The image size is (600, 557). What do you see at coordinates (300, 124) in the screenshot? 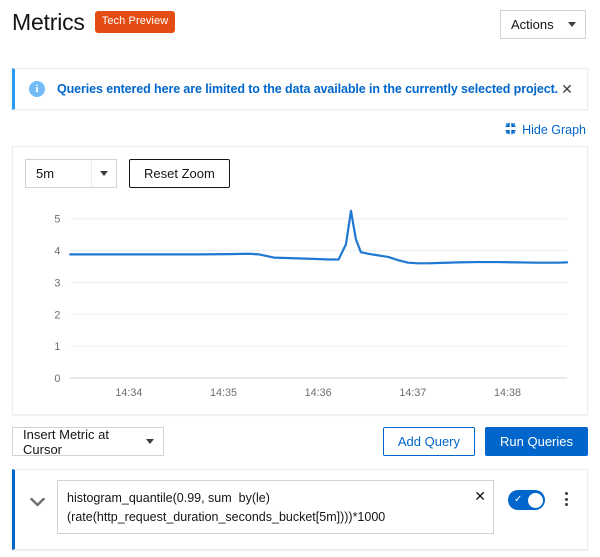
I see `hide-graph-row: Hide Graph` at bounding box center [300, 124].